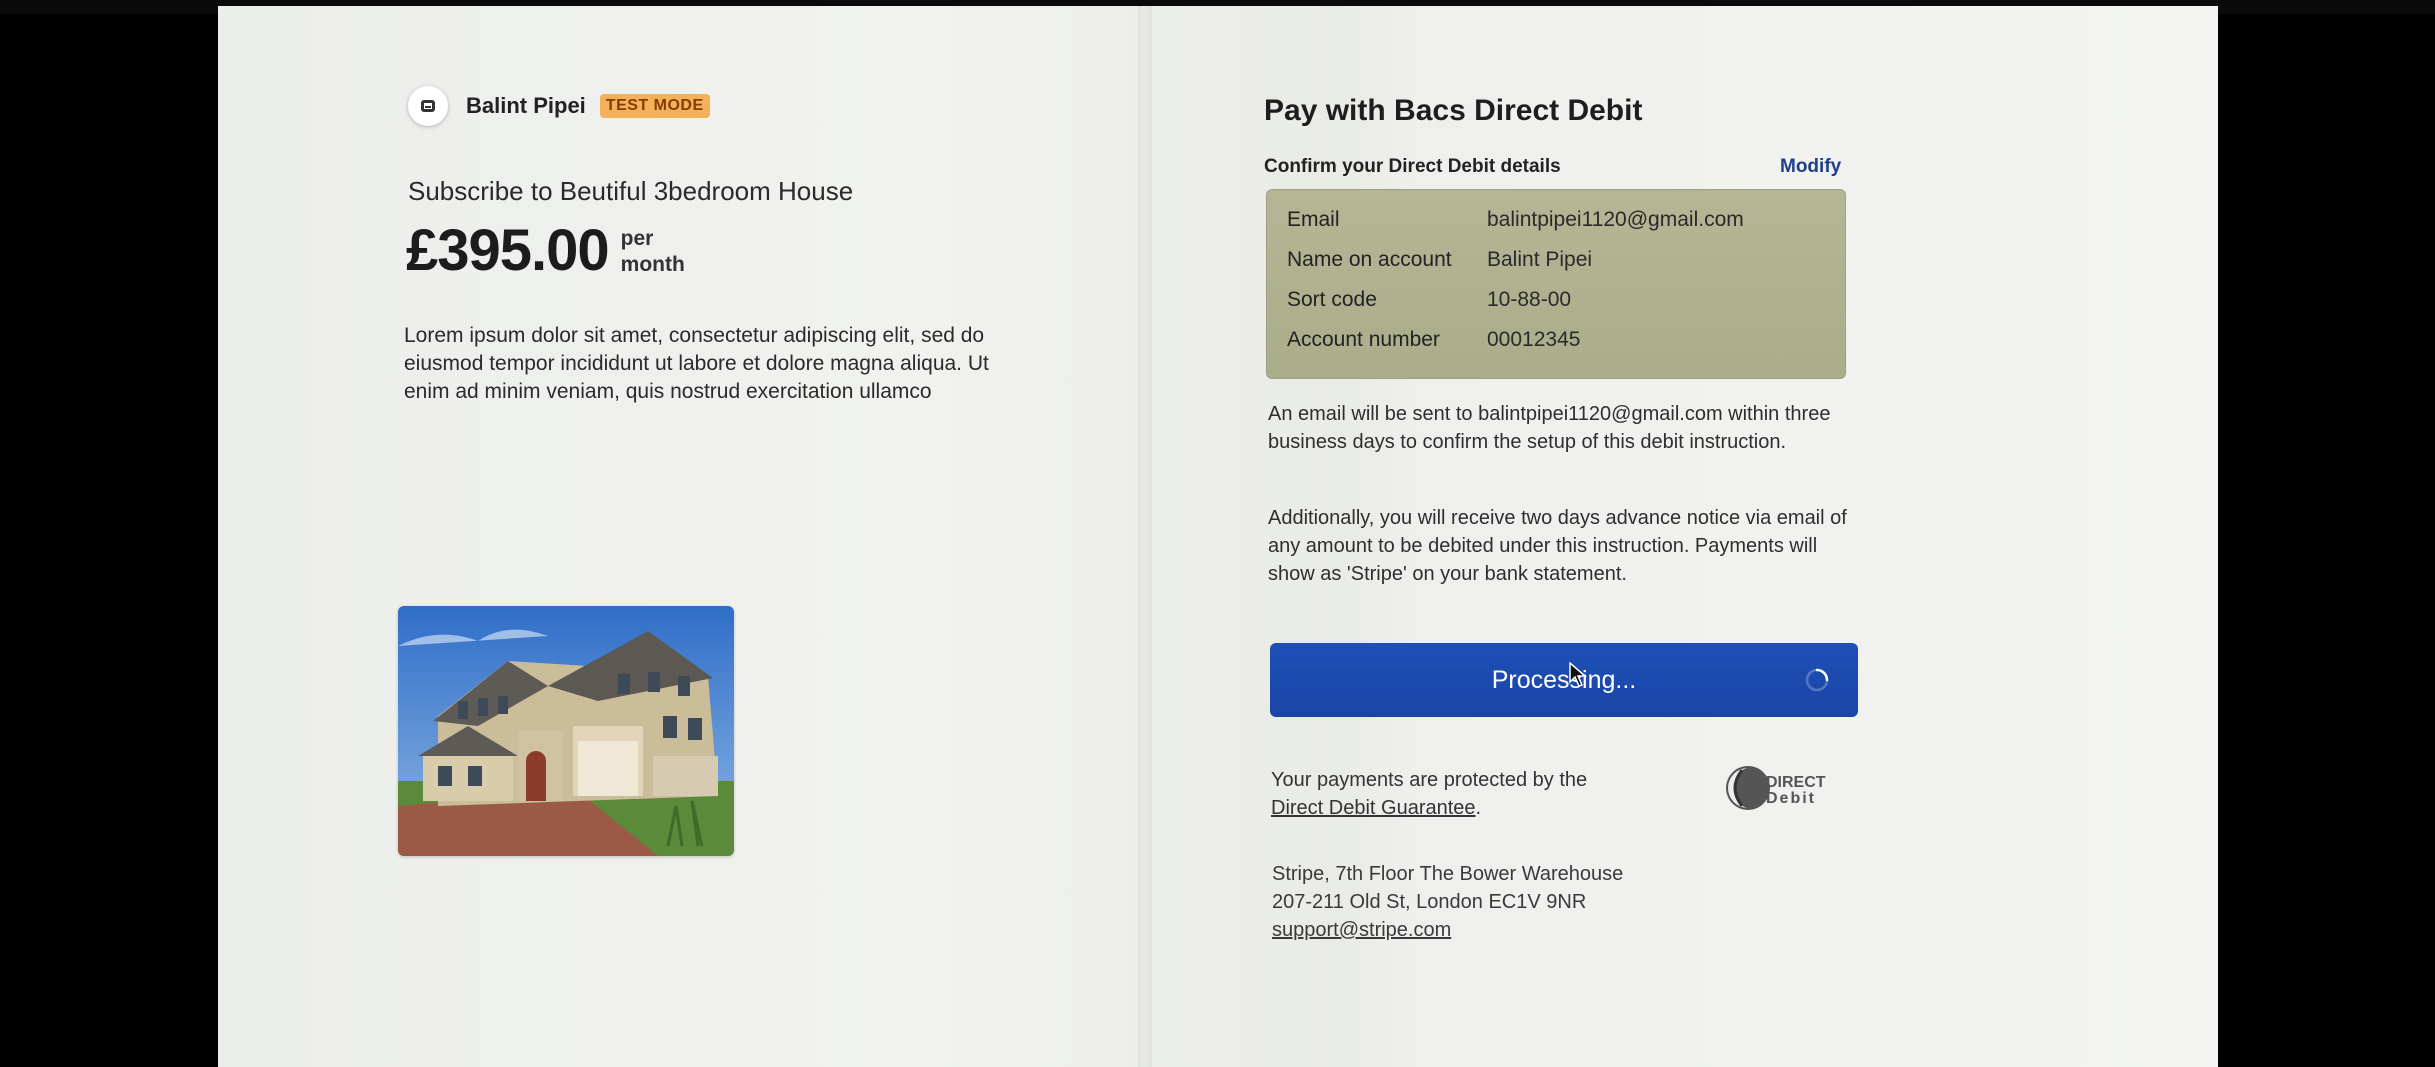  I want to click on detail-value: 10-88-00, so click(1529, 299).